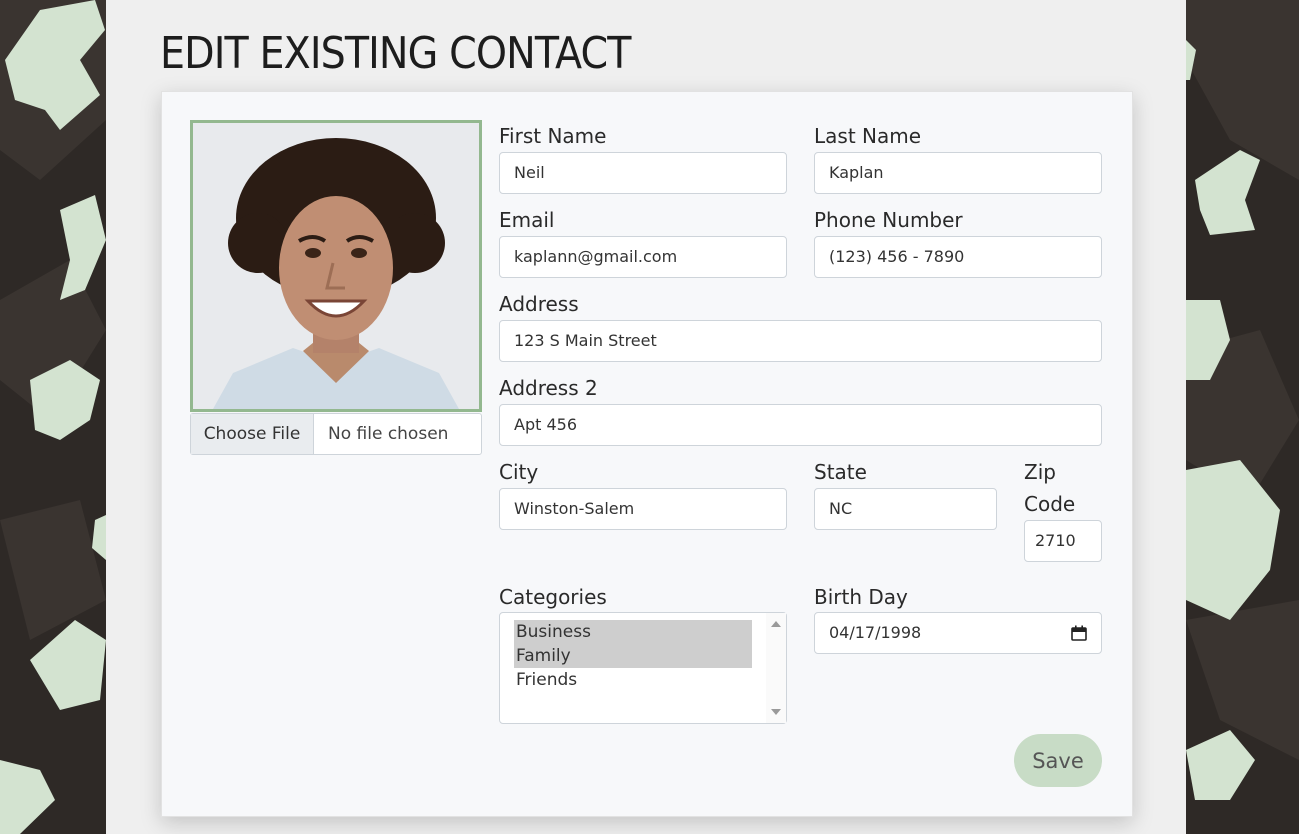  Describe the element at coordinates (548, 388) in the screenshot. I see `address2-label: Address 2` at that location.